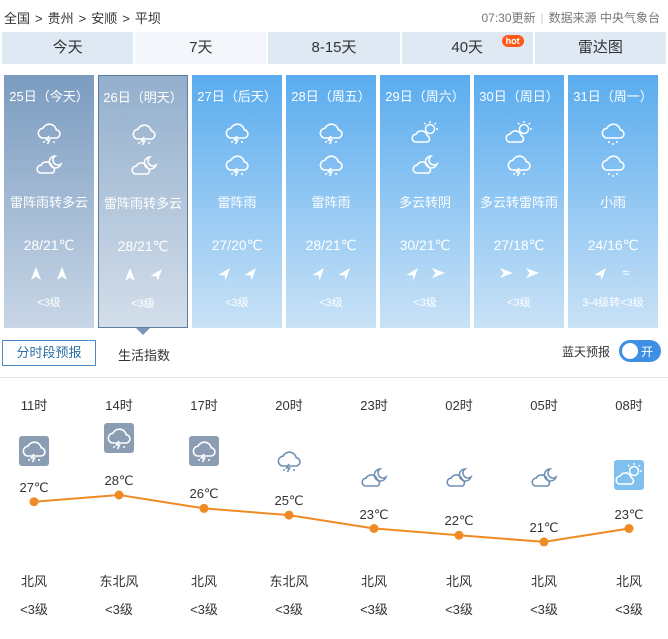 This screenshot has height=639, width=668. Describe the element at coordinates (512, 41) in the screenshot. I see `hot-badge: hot` at that location.